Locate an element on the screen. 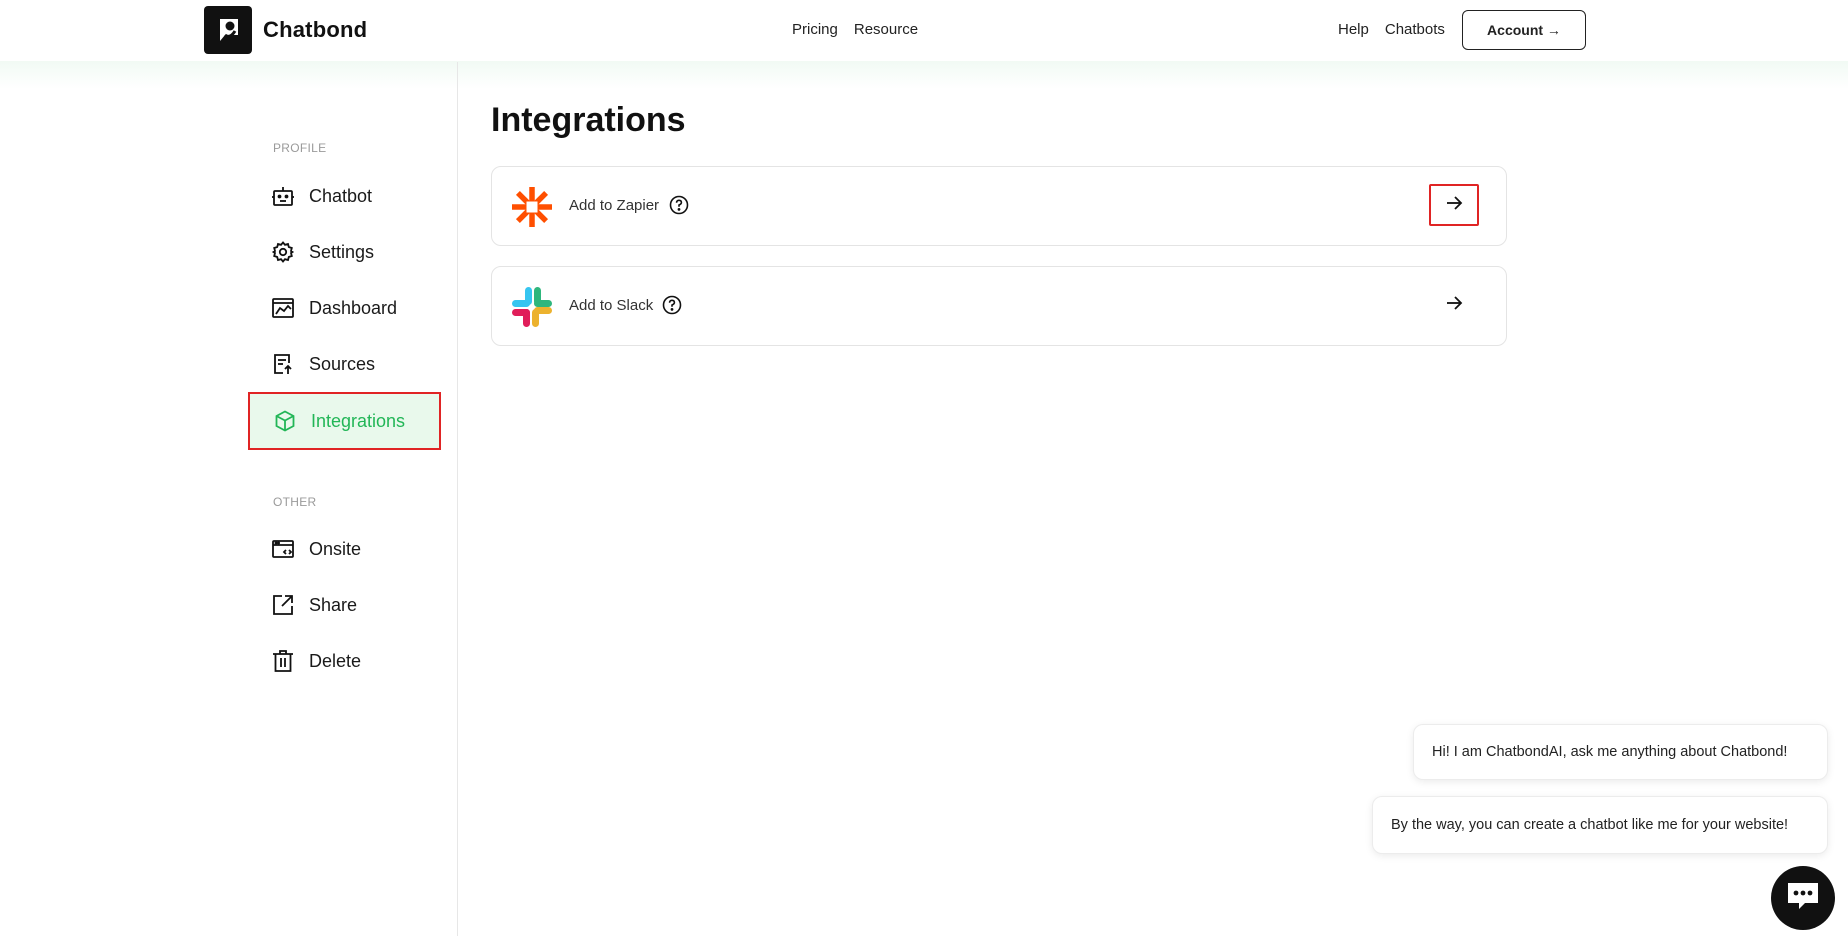  nav-help: Help is located at coordinates (1353, 29).